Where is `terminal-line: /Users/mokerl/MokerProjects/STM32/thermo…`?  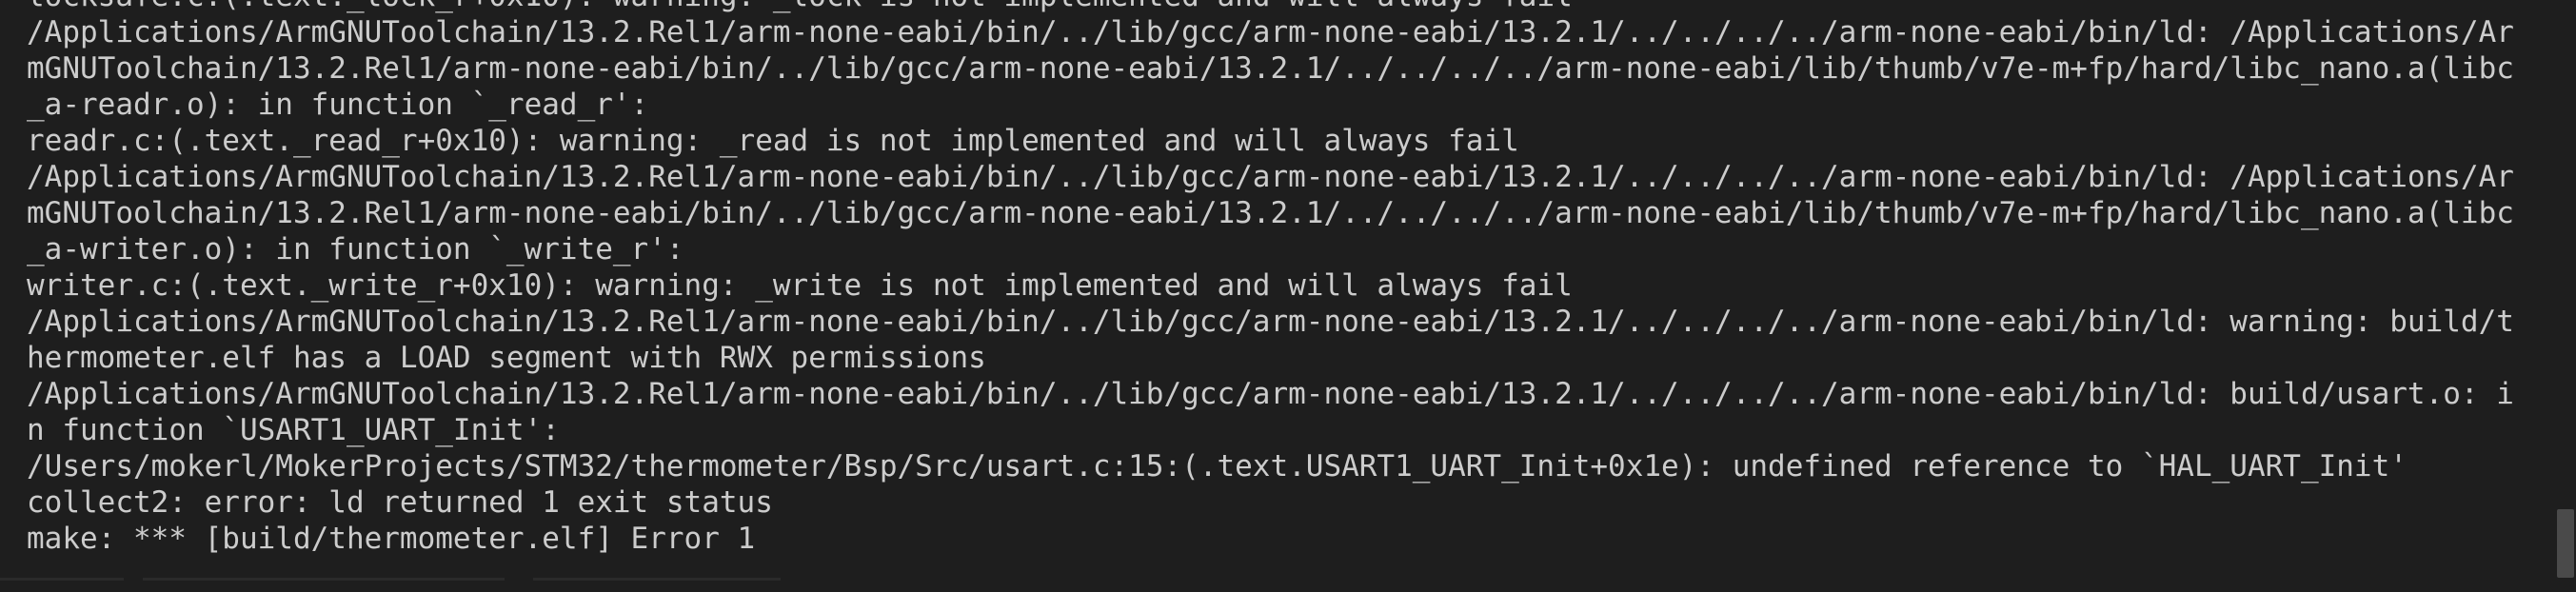
terminal-line: /Users/mokerl/MokerProjects/STM32/thermo… is located at coordinates (1217, 466).